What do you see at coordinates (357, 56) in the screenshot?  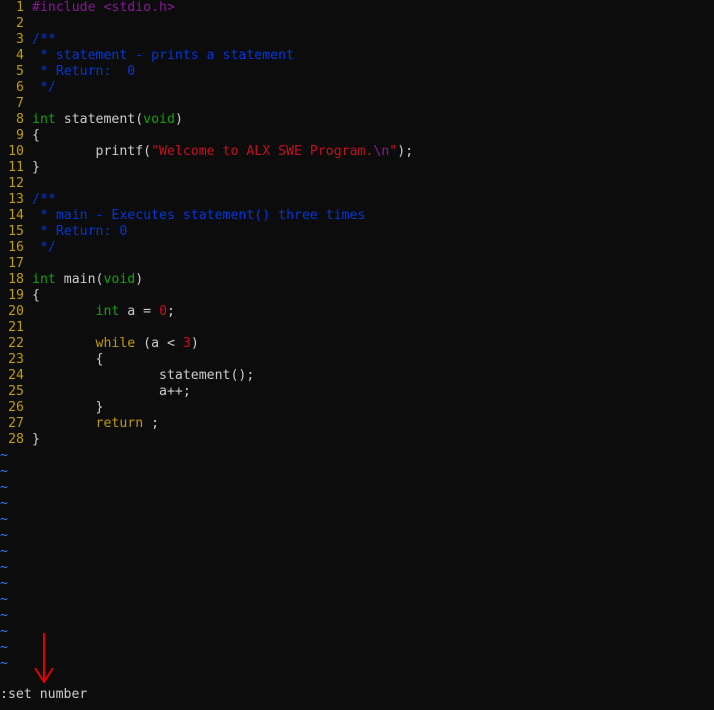 I see `code-line: 4 * statement - prints a statement` at bounding box center [357, 56].